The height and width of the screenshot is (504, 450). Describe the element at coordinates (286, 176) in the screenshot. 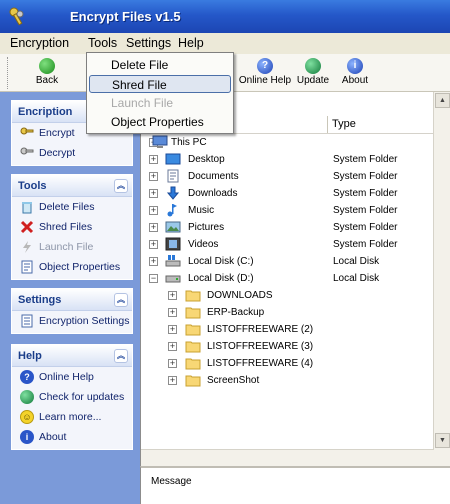

I see `tree-row-documents: + Documents System Folder` at that location.